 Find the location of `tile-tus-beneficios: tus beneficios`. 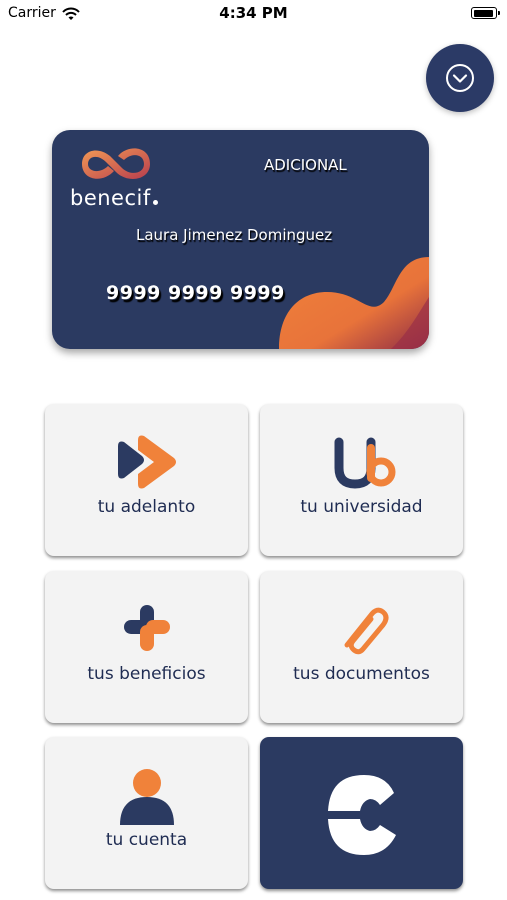

tile-tus-beneficios: tus beneficios is located at coordinates (146, 647).